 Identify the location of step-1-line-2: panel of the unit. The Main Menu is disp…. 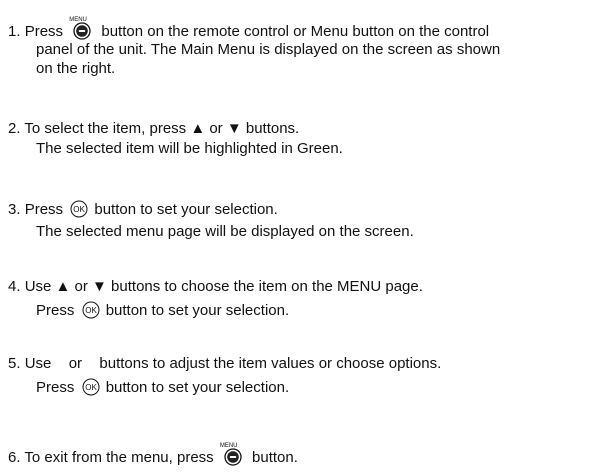
(268, 49).